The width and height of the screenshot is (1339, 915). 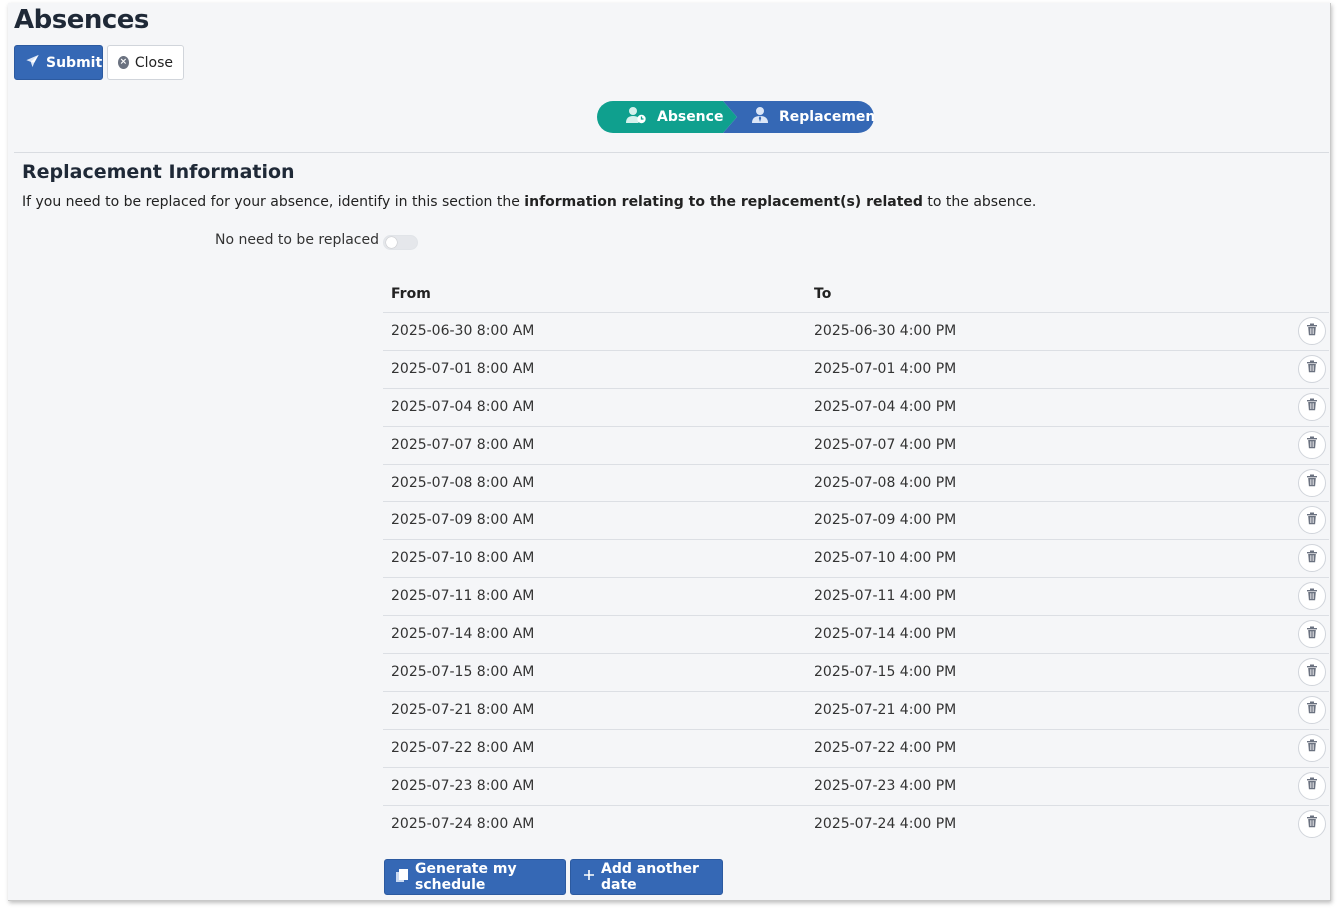 I want to click on table-header: From To, so click(x=856, y=294).